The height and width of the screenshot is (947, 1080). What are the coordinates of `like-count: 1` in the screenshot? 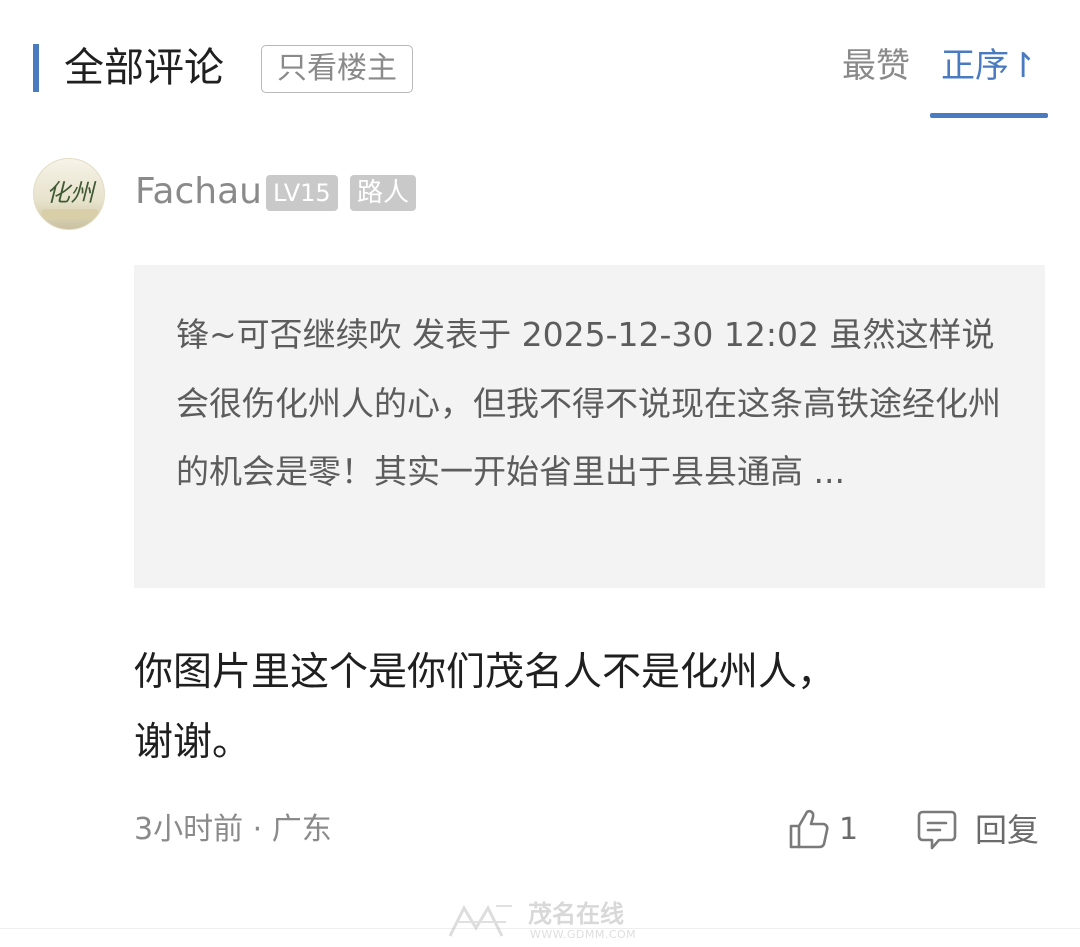 It's located at (848, 830).